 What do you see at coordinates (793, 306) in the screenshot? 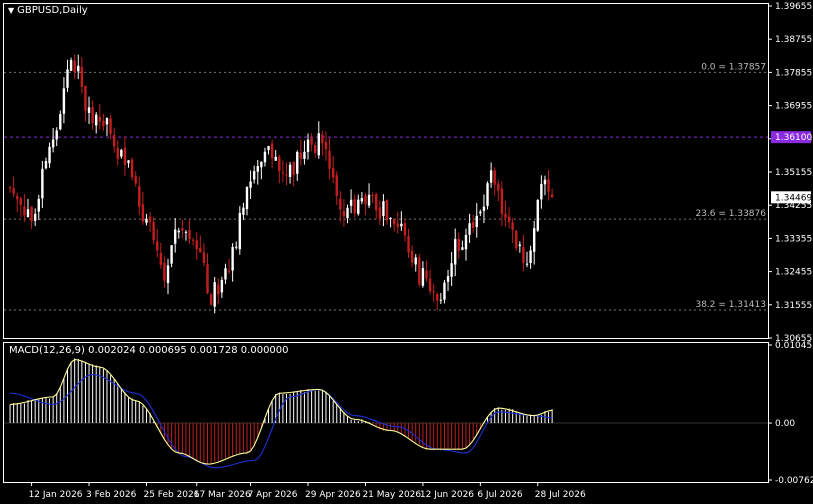
I see `y-tick-label: 1.31555` at bounding box center [793, 306].